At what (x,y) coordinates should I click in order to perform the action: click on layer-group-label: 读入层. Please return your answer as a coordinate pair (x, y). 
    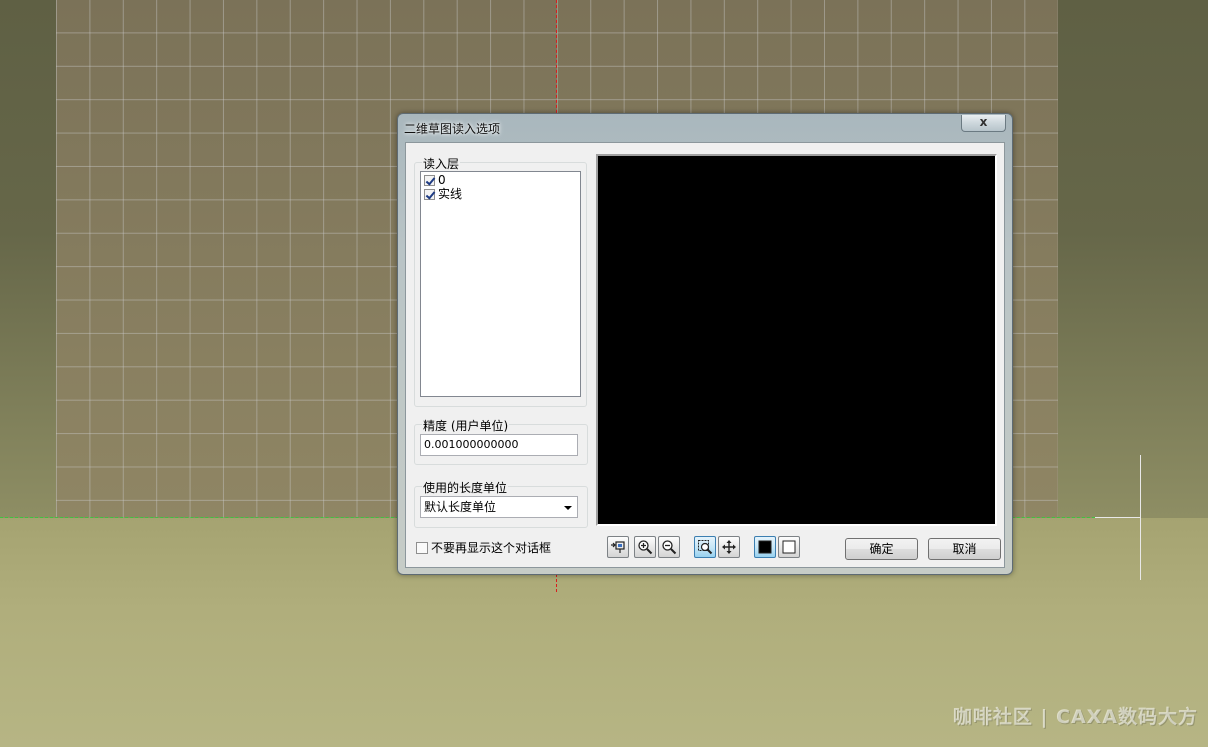
    Looking at the image, I should click on (441, 163).